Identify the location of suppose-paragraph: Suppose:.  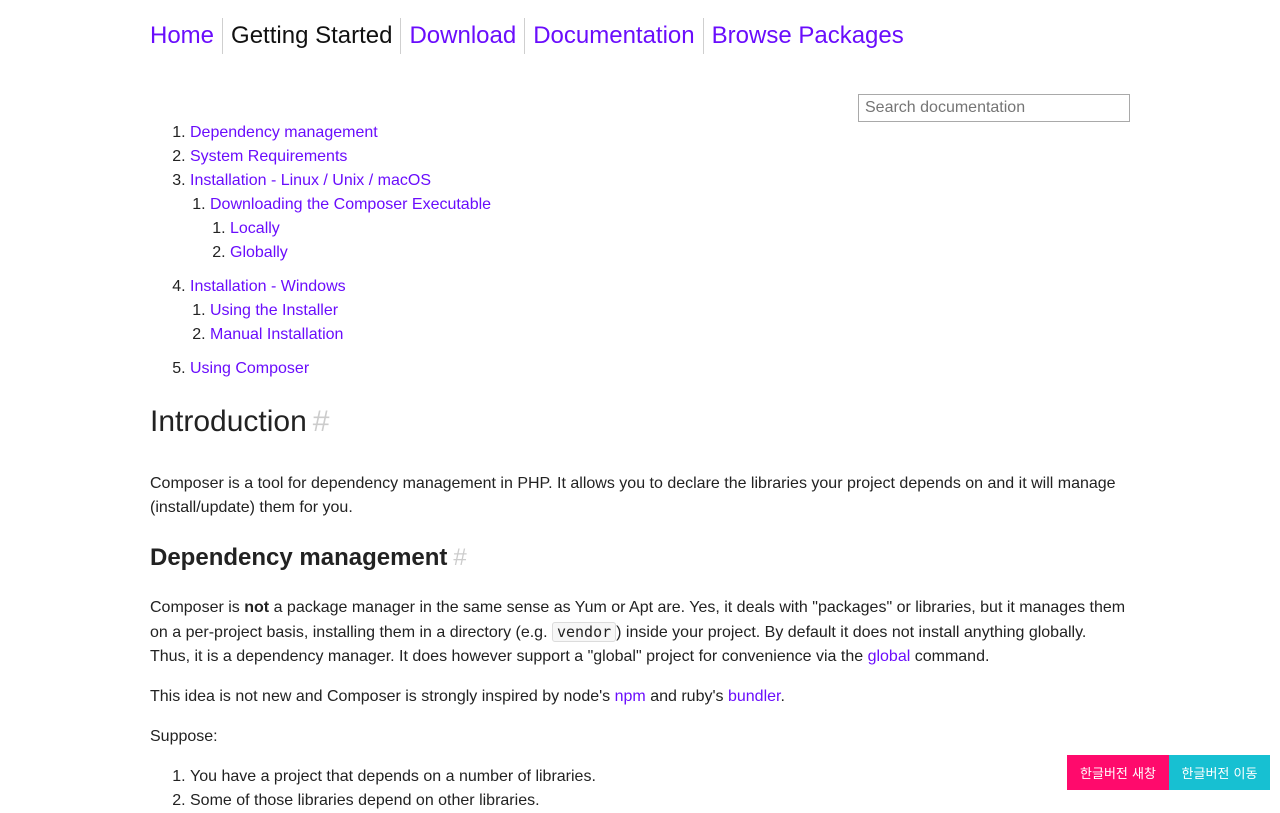
(184, 736).